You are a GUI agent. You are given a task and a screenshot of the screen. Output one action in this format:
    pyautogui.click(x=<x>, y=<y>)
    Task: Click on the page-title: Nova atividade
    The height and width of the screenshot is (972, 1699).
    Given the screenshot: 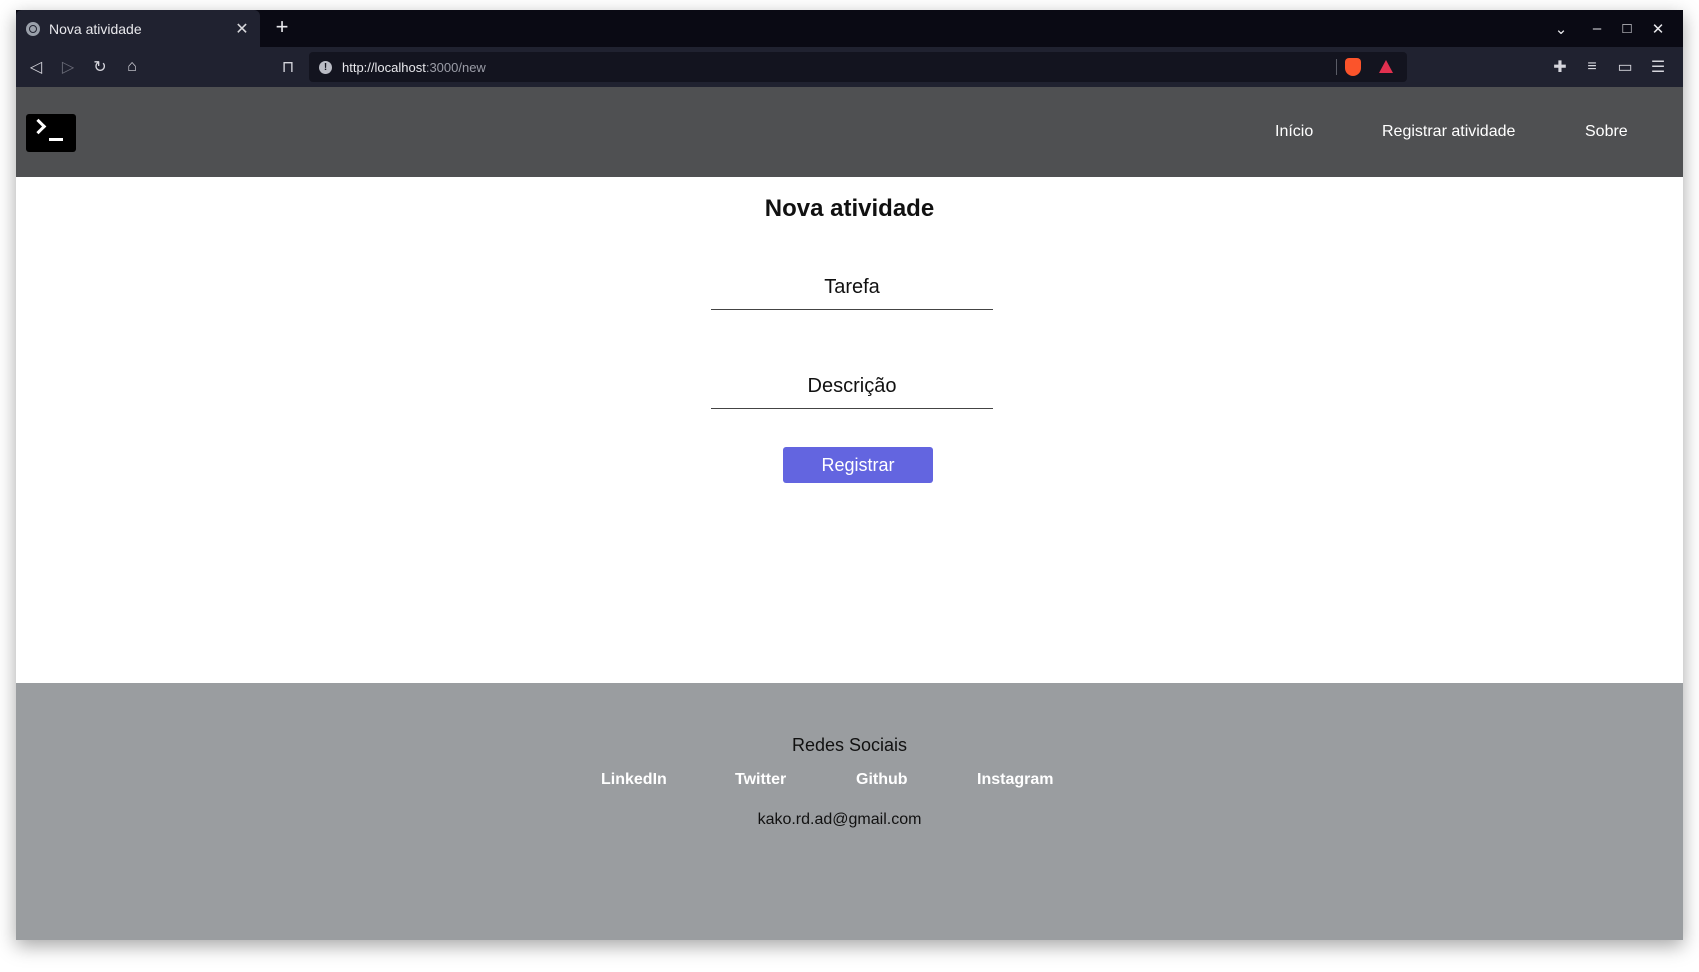 What is the action you would take?
    pyautogui.click(x=849, y=208)
    